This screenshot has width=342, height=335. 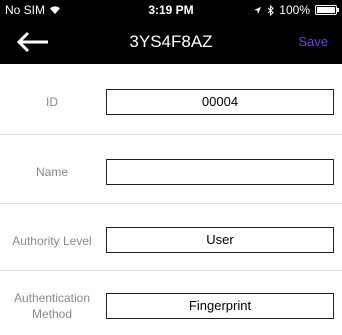 I want to click on auth-method-label-line1: Authentication, so click(x=52, y=298).